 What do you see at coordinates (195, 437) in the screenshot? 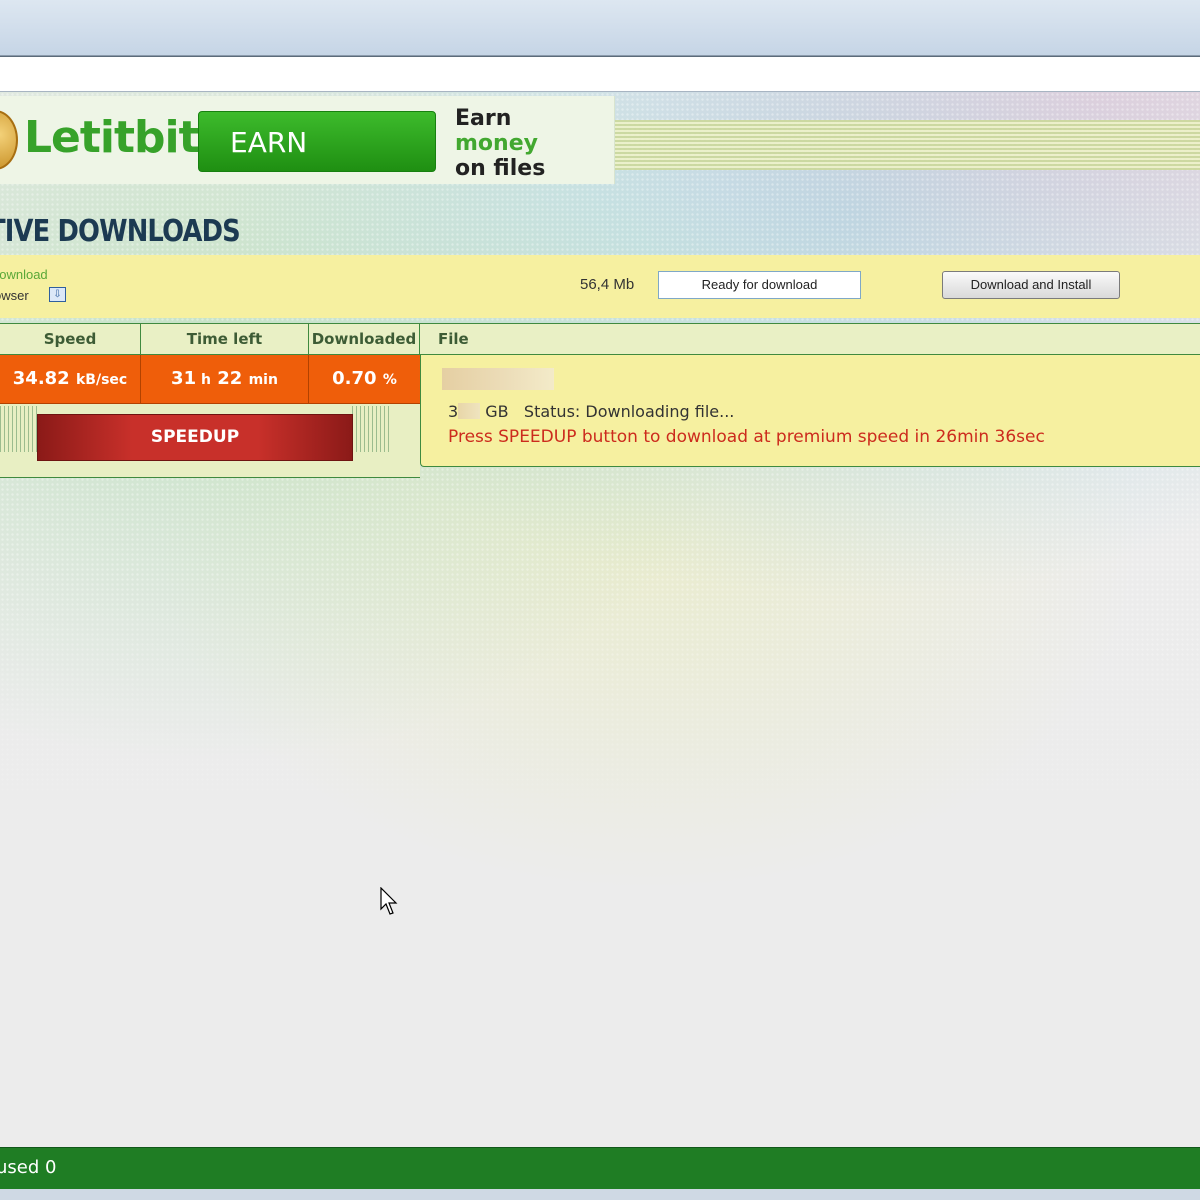
I see `speedup-button: SPEEDUP` at bounding box center [195, 437].